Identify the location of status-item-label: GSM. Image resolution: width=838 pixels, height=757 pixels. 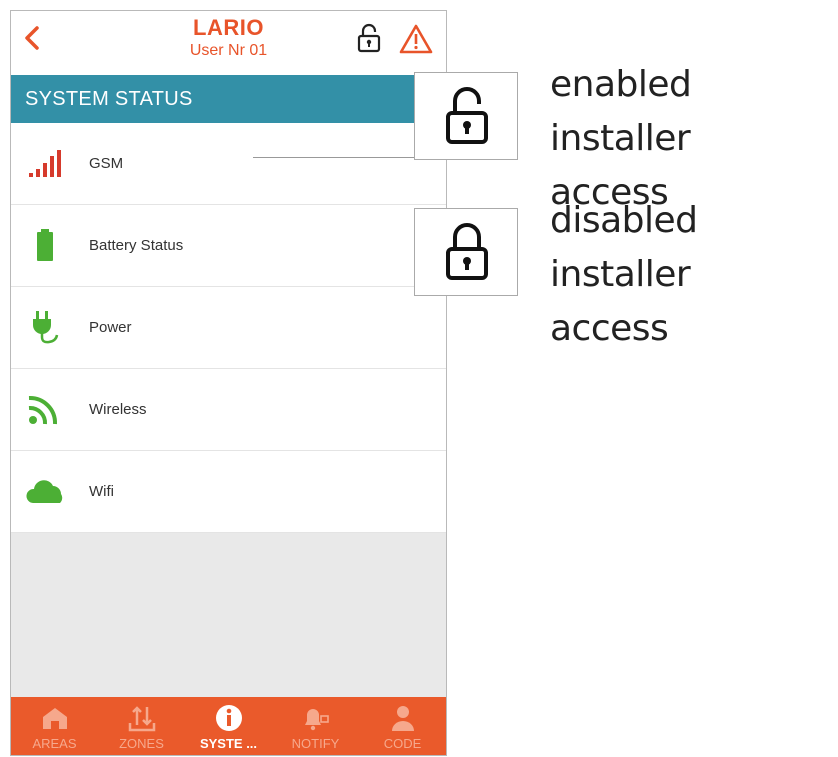
(106, 163).